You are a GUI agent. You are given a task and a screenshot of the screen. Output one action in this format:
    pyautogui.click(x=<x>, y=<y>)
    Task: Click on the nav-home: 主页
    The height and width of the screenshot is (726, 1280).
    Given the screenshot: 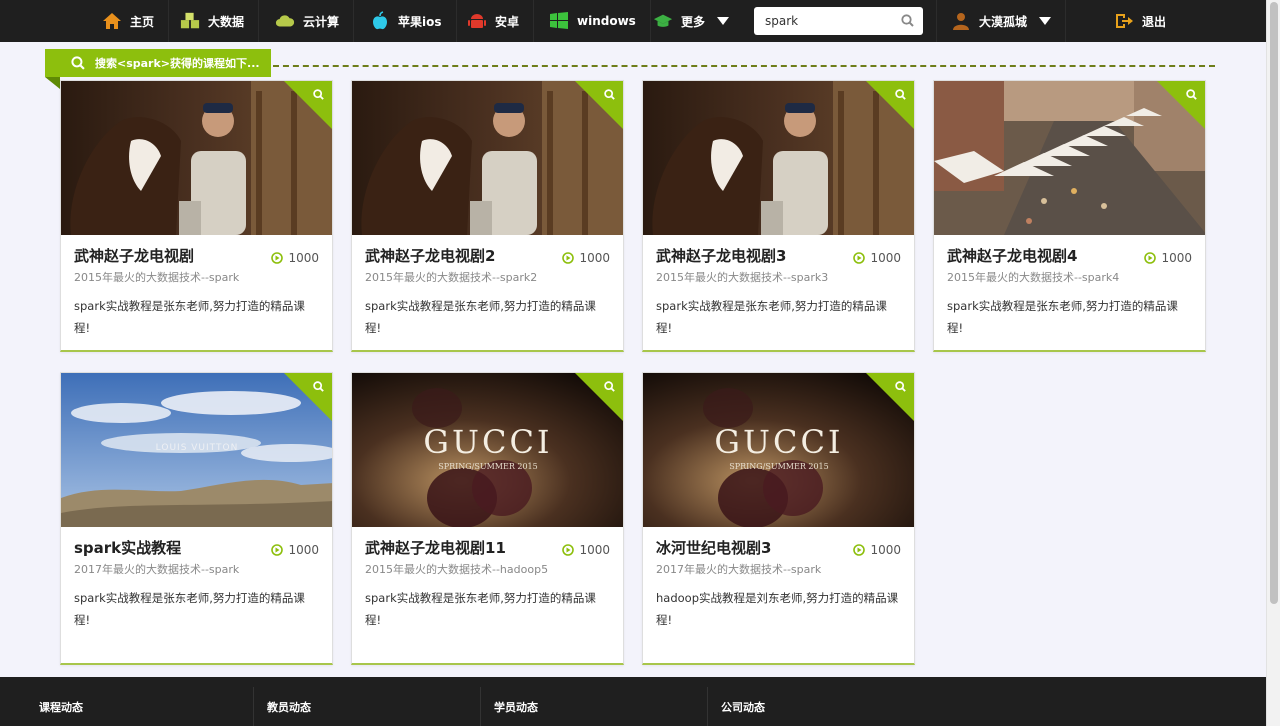 What is the action you would take?
    pyautogui.click(x=129, y=21)
    